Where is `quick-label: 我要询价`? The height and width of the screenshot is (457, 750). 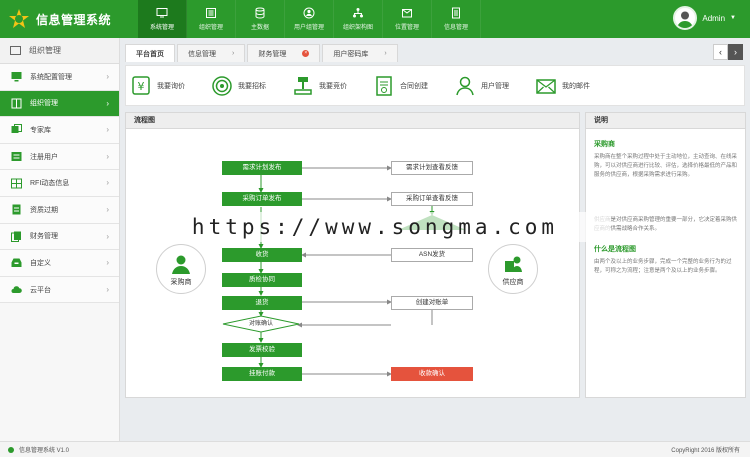 quick-label: 我要询价 is located at coordinates (171, 86).